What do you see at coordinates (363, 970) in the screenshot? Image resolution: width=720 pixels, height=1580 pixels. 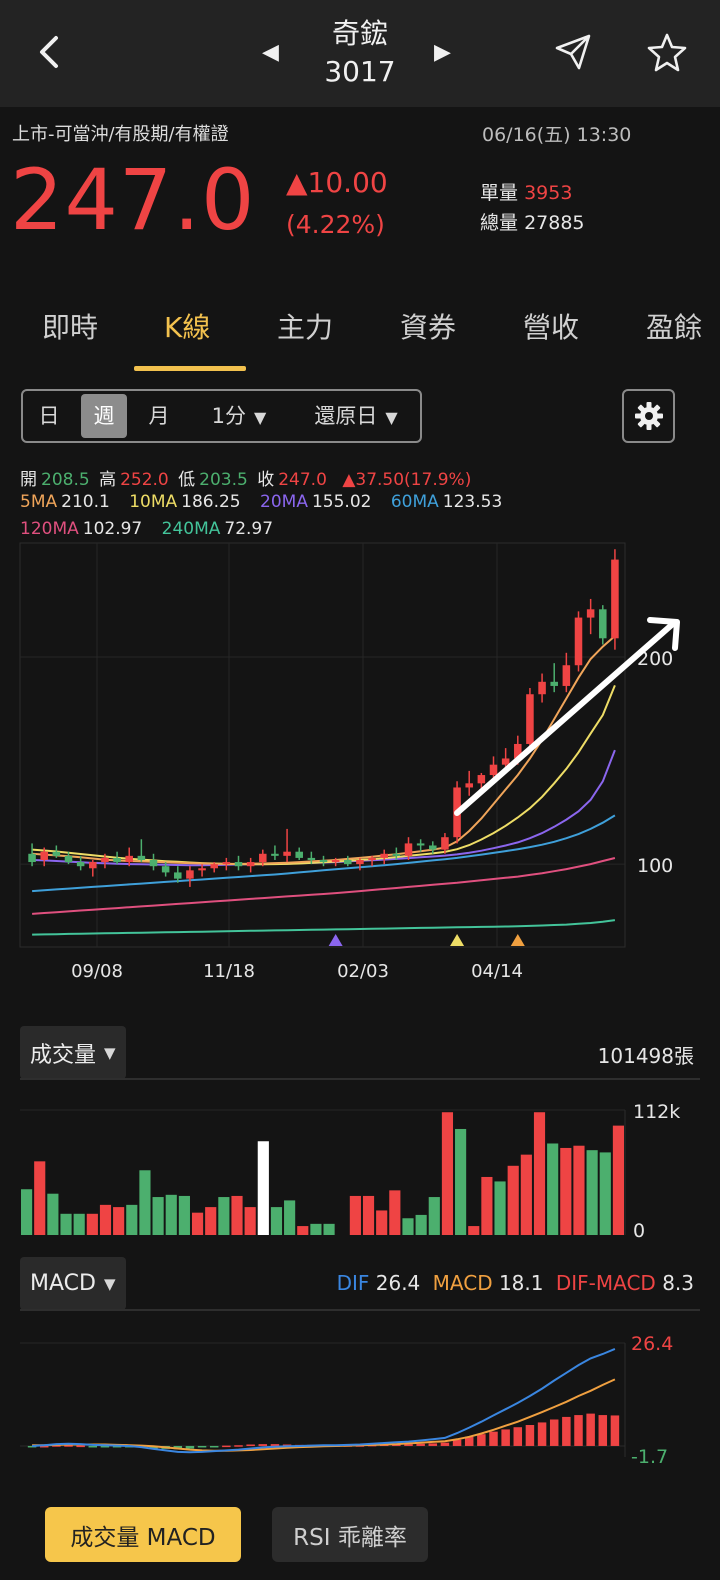 I see `x-tick-label: 02/03` at bounding box center [363, 970].